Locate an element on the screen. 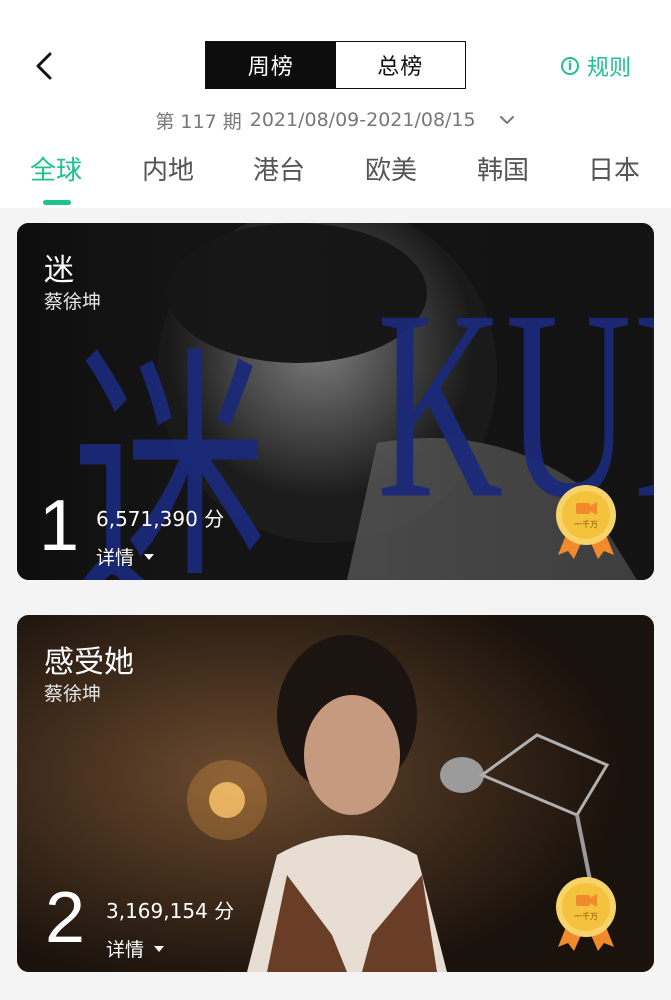 The width and height of the screenshot is (671, 1000). song-title: 感受她 is located at coordinates (89, 662).